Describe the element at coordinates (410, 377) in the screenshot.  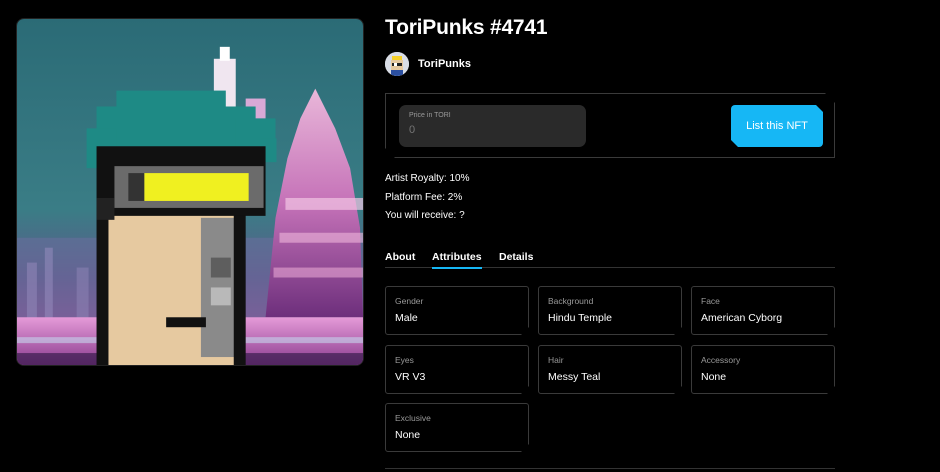
I see `attribute-value: VR V3` at that location.